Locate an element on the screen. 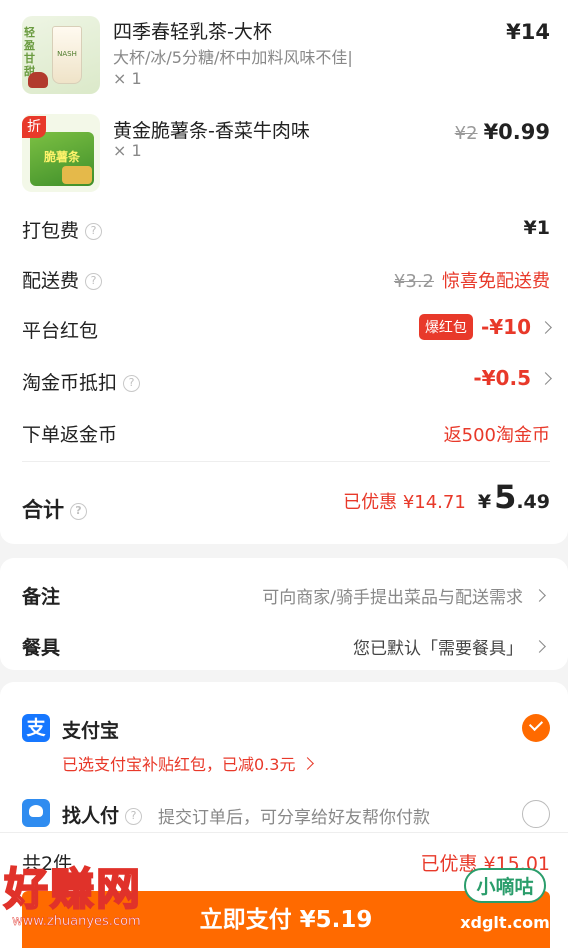  fries-shape is located at coordinates (77, 175).